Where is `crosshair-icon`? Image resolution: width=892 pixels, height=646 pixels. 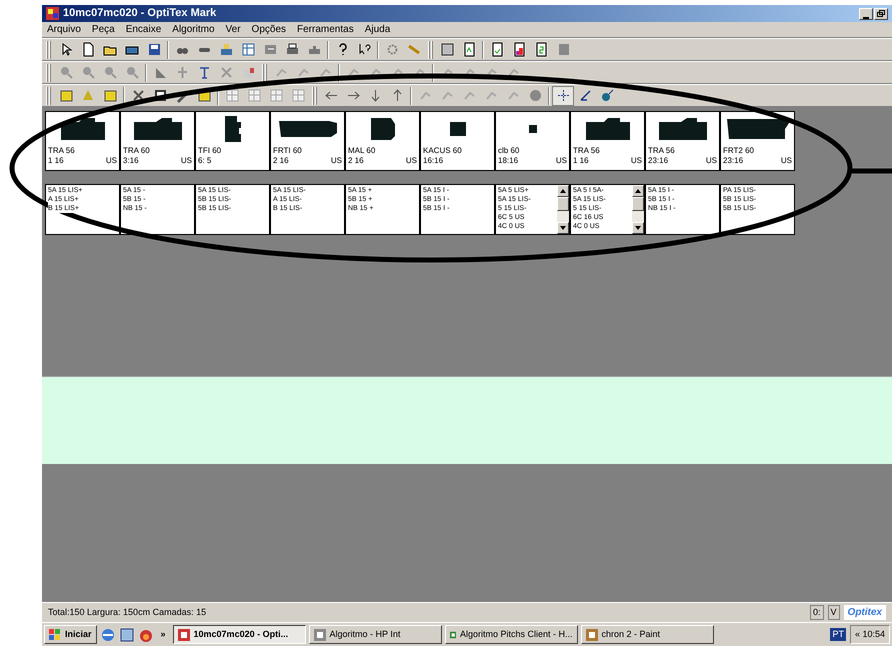 crosshair-icon is located at coordinates (563, 96).